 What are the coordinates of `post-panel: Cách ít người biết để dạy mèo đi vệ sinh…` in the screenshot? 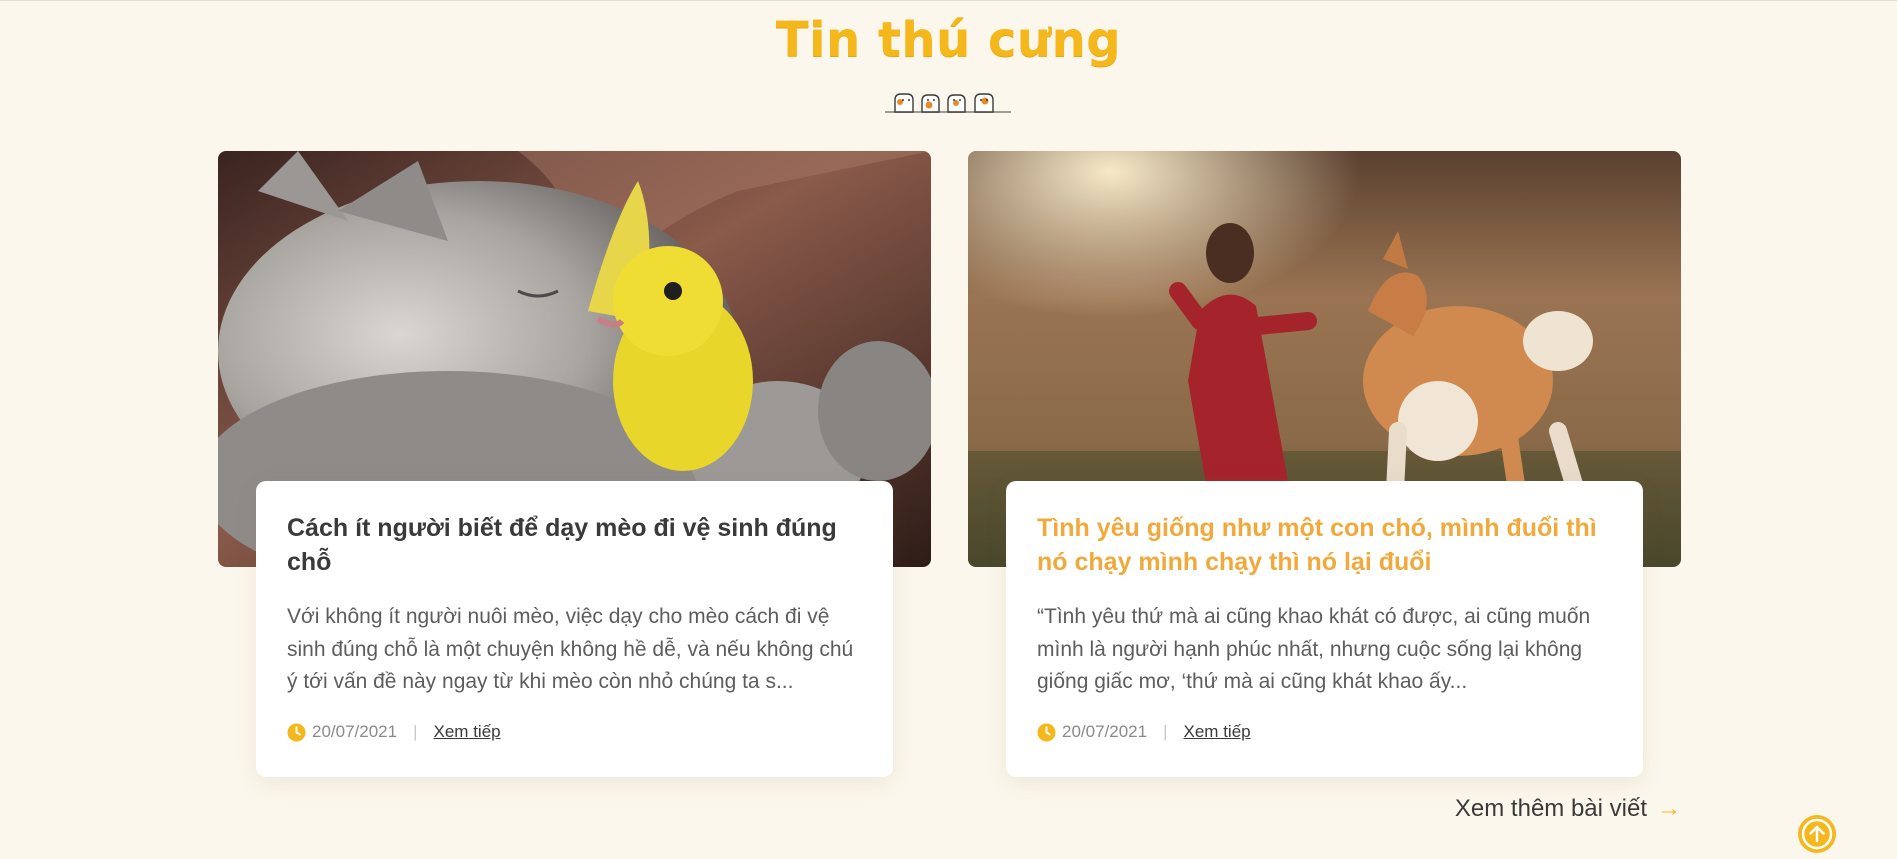 It's located at (574, 629).